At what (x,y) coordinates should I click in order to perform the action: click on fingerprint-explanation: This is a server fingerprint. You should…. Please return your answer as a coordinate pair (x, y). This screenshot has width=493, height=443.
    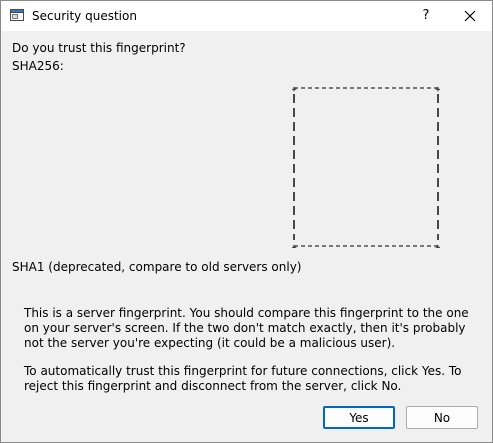
    Looking at the image, I should click on (246, 328).